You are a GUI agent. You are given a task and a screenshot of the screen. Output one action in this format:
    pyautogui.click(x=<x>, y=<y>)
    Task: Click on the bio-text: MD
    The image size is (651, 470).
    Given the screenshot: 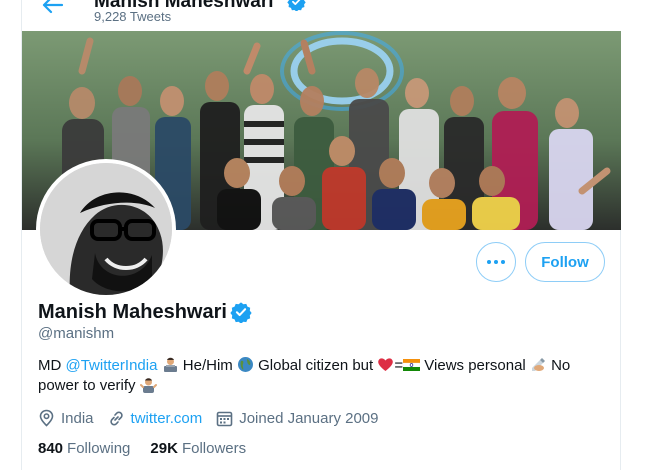 What is the action you would take?
    pyautogui.click(x=52, y=365)
    